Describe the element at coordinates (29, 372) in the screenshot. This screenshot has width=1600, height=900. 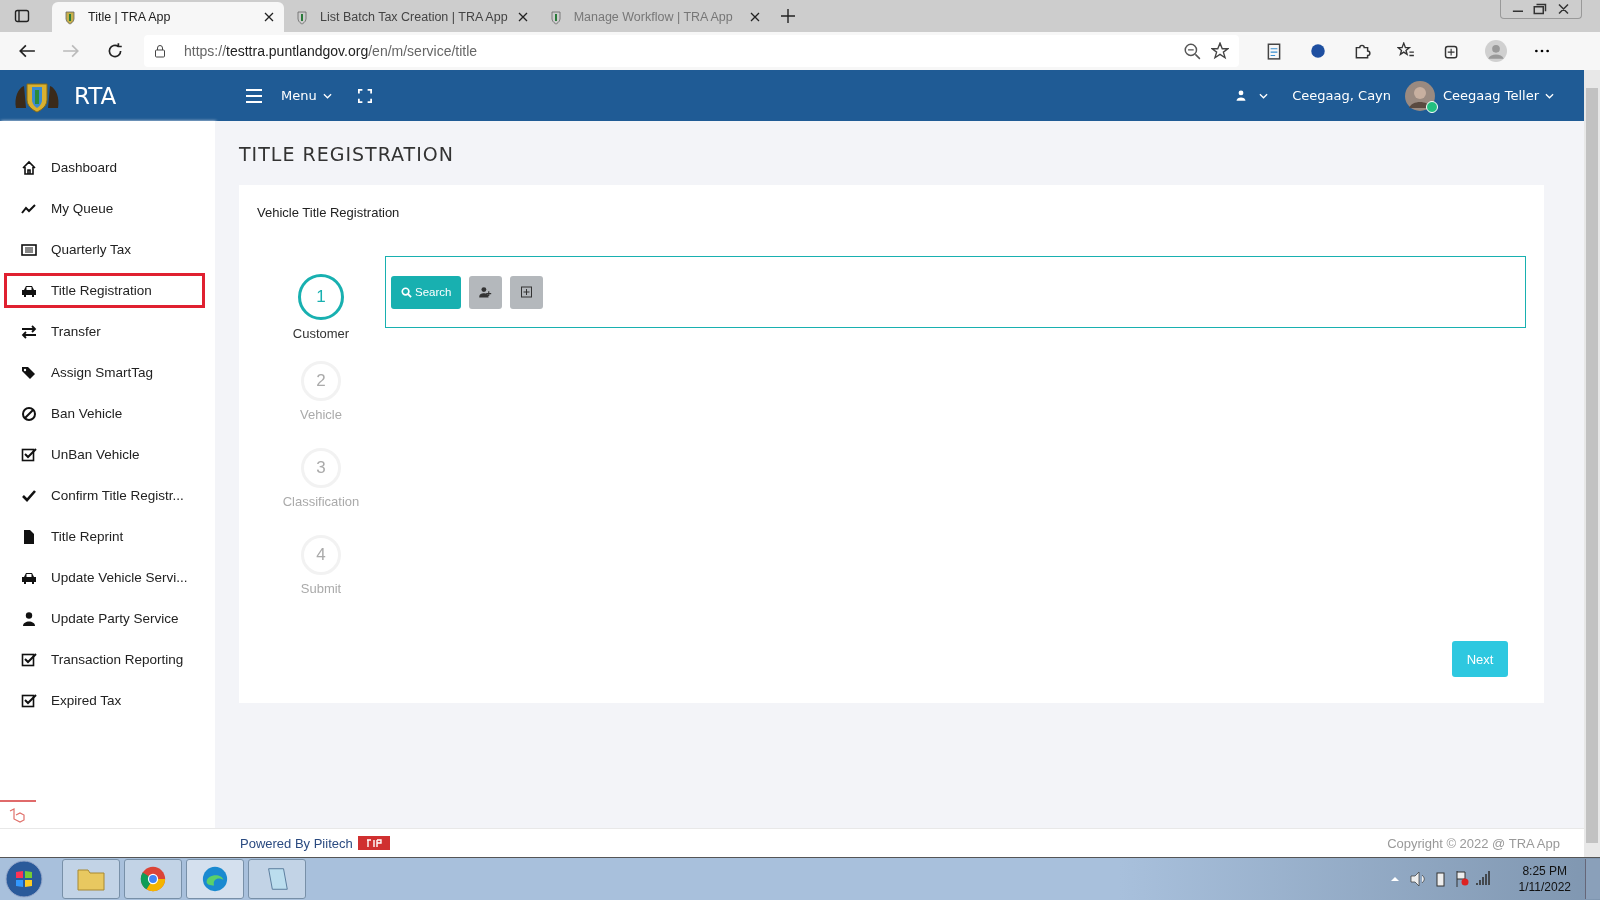
I see `tags-icon` at that location.